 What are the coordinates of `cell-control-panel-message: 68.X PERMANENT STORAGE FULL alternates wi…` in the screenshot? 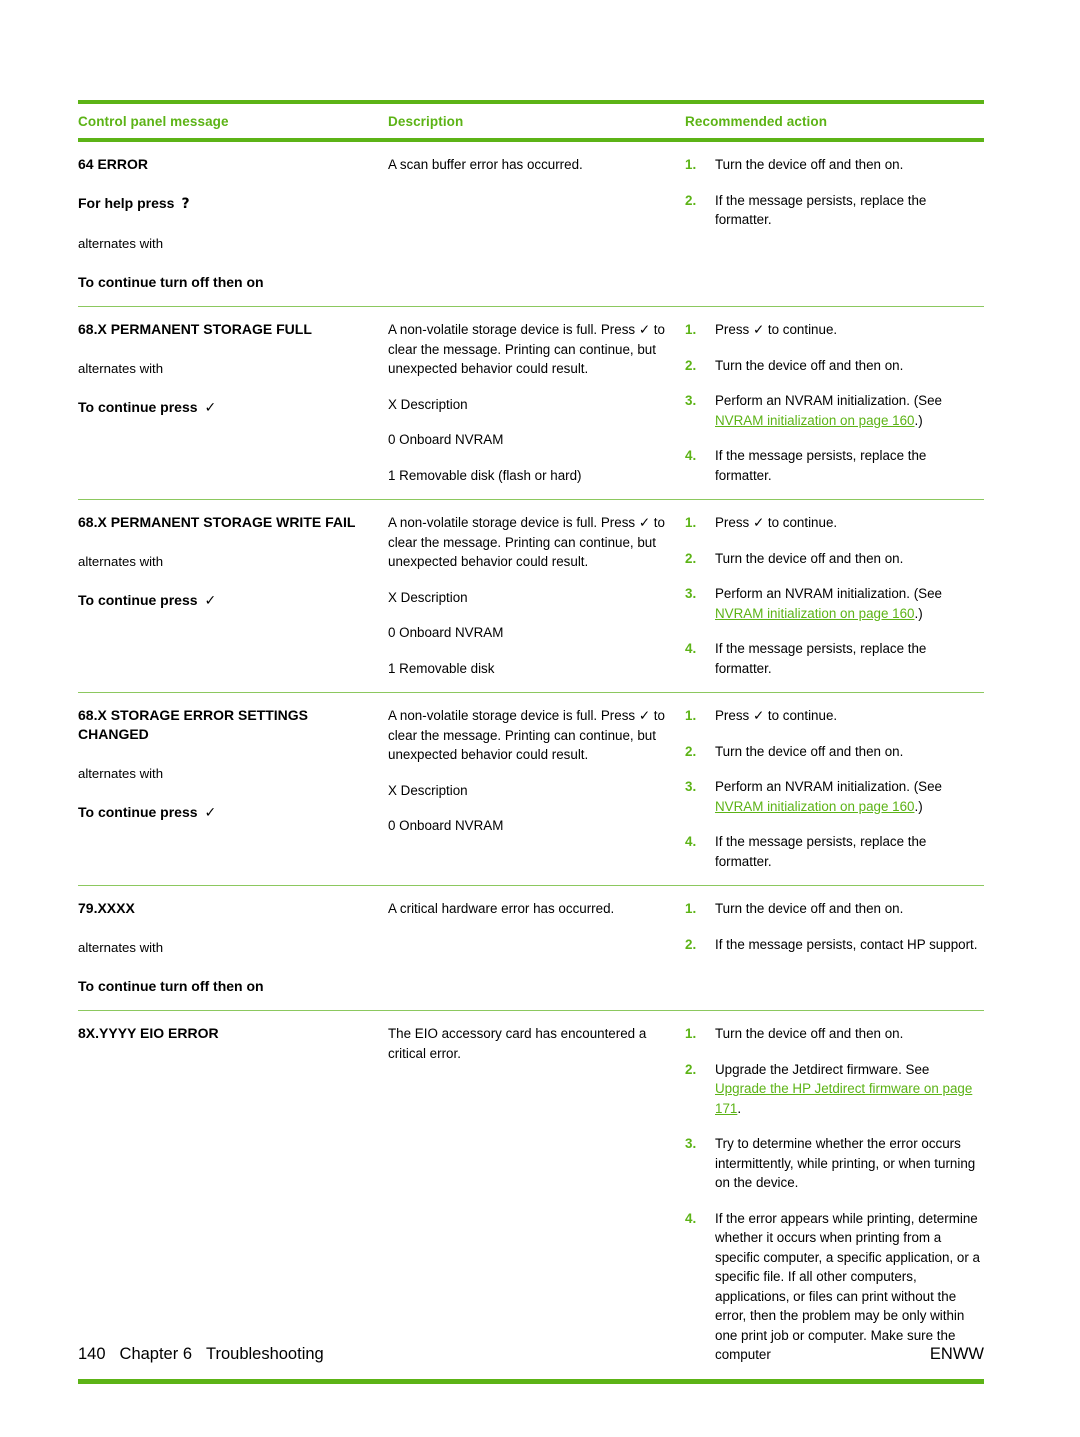 It's located at (233, 369).